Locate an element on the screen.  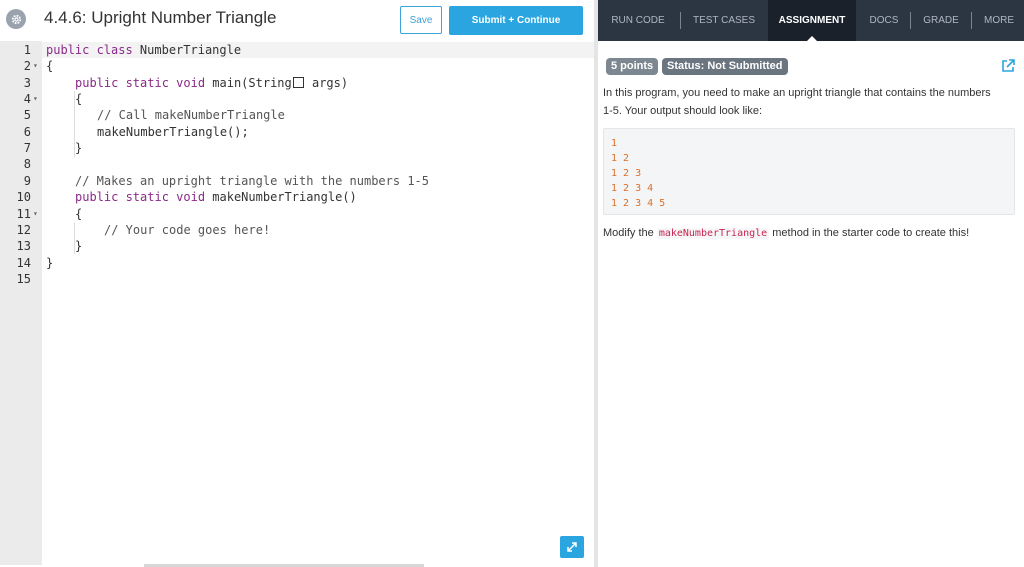
code-line: // Call makeNumberTriangle is located at coordinates (191, 115).